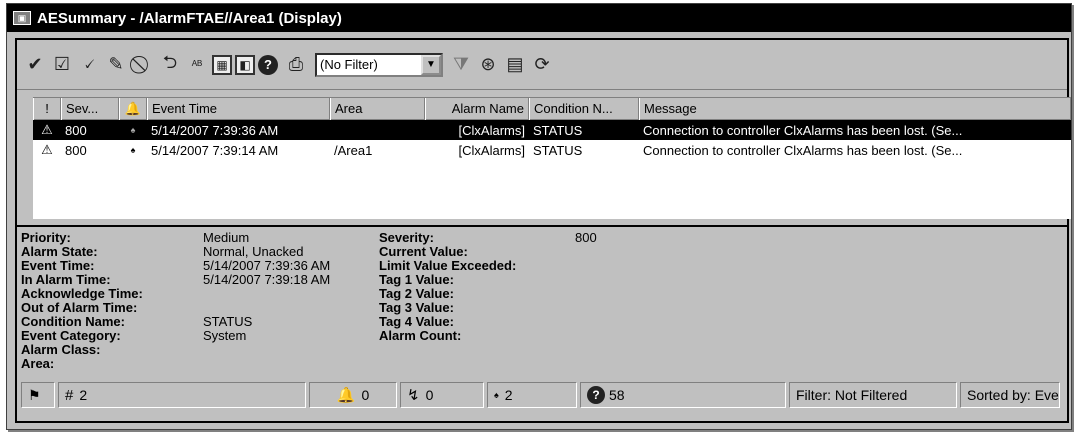  I want to click on filter-funnel-icon: ⧩, so click(461, 65).